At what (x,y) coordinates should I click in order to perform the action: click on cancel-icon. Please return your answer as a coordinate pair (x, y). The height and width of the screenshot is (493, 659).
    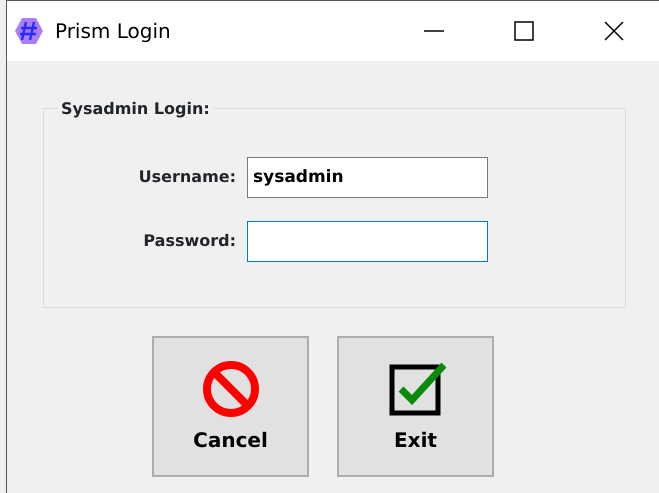
    Looking at the image, I should click on (230, 388).